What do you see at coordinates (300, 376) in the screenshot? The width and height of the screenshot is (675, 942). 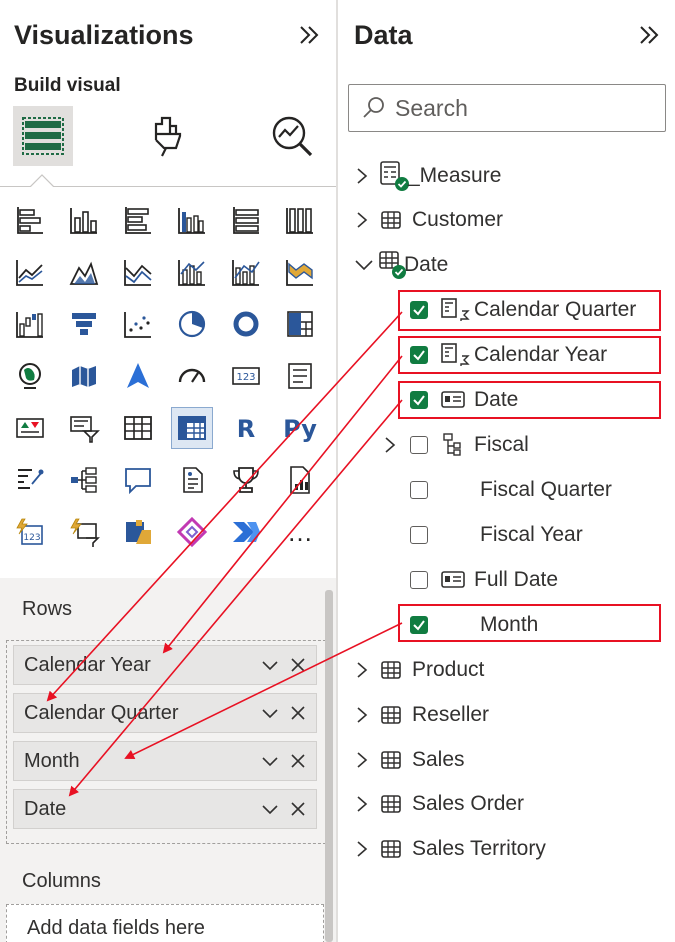 I see `multi-row-card-icon` at bounding box center [300, 376].